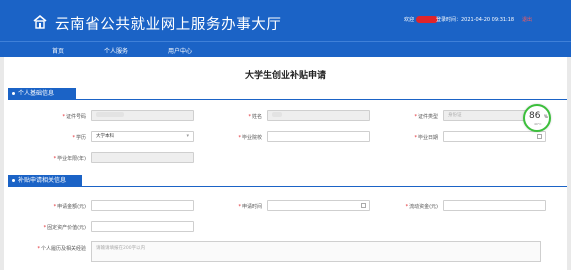 Image resolution: width=571 pixels, height=270 pixels. What do you see at coordinates (61, 249) in the screenshot?
I see `resume-label: *个人履历及相关经验` at bounding box center [61, 249].